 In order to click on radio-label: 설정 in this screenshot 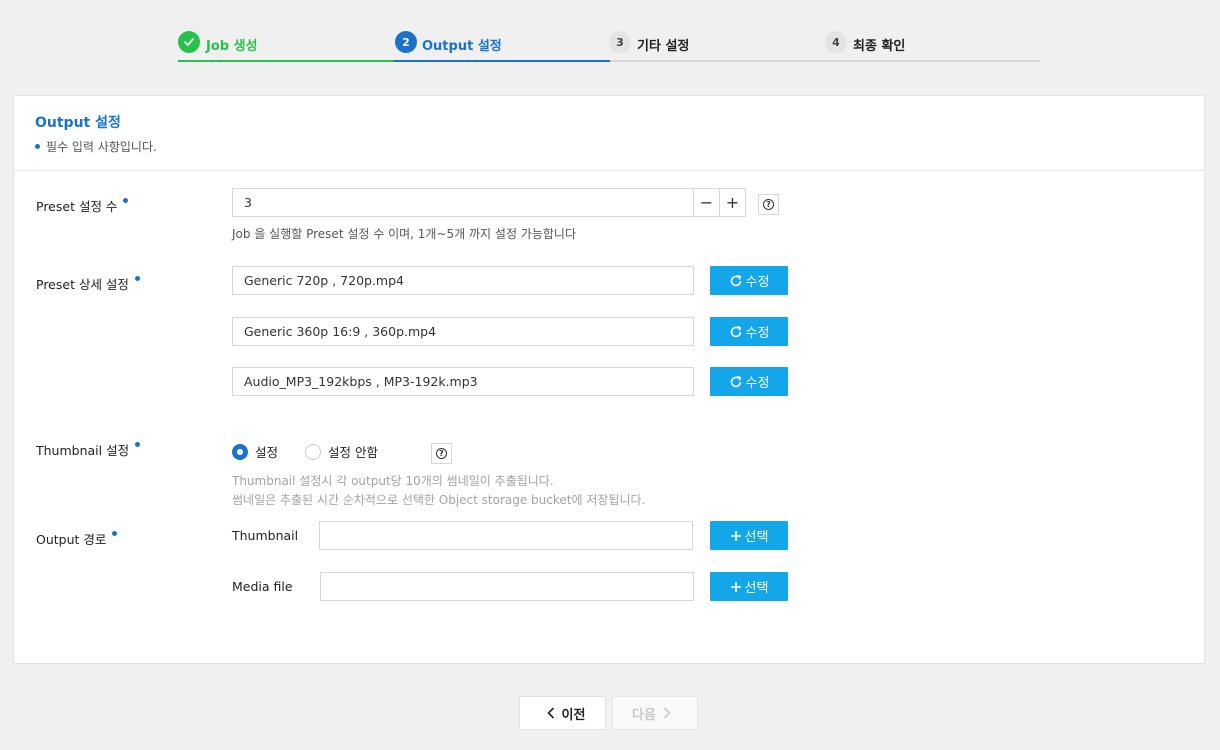, I will do `click(267, 452)`.